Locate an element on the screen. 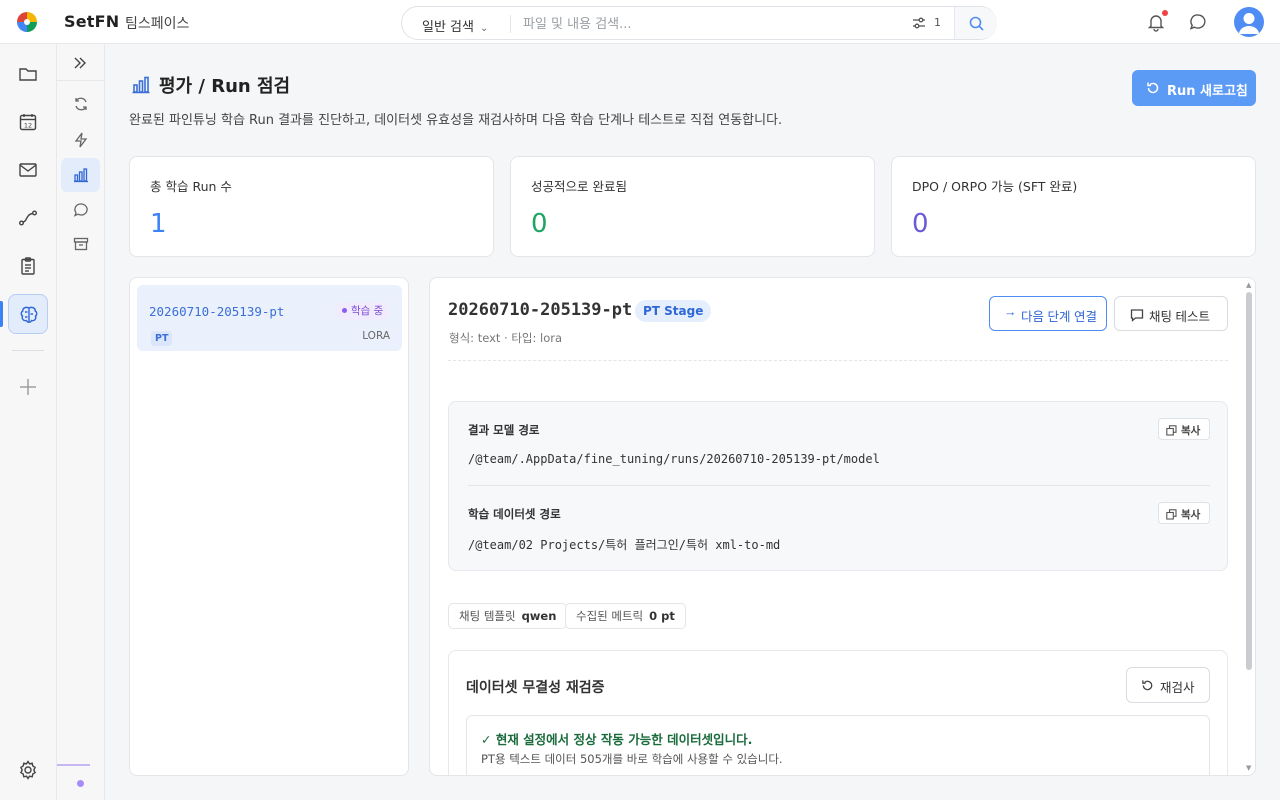  chip-label: 수집된 메트릭 is located at coordinates (610, 616).